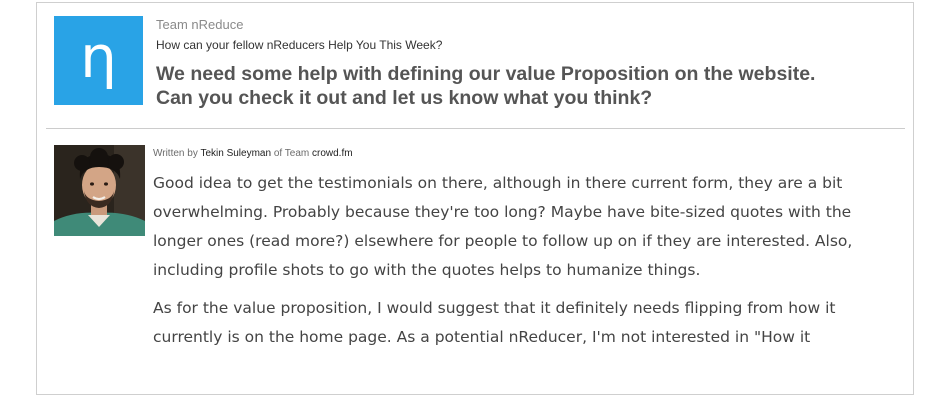 The height and width of the screenshot is (400, 943). Describe the element at coordinates (475, 128) in the screenshot. I see `section-divider` at that location.